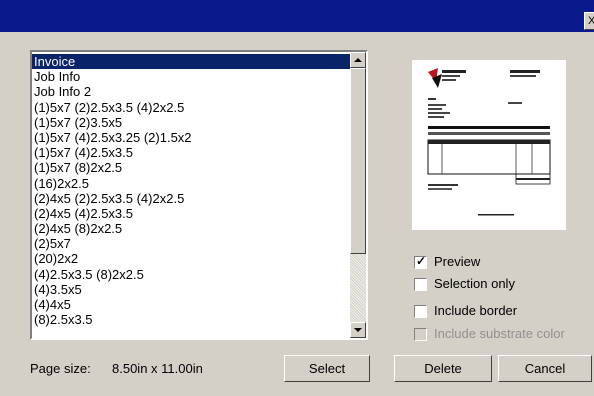  Describe the element at coordinates (191, 289) in the screenshot. I see `list-item: (4)3.5x5` at that location.